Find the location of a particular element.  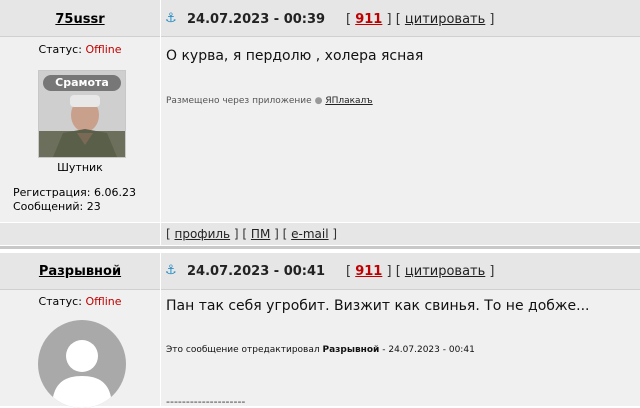

post-2-quote-link: цитировать is located at coordinates (445, 271).